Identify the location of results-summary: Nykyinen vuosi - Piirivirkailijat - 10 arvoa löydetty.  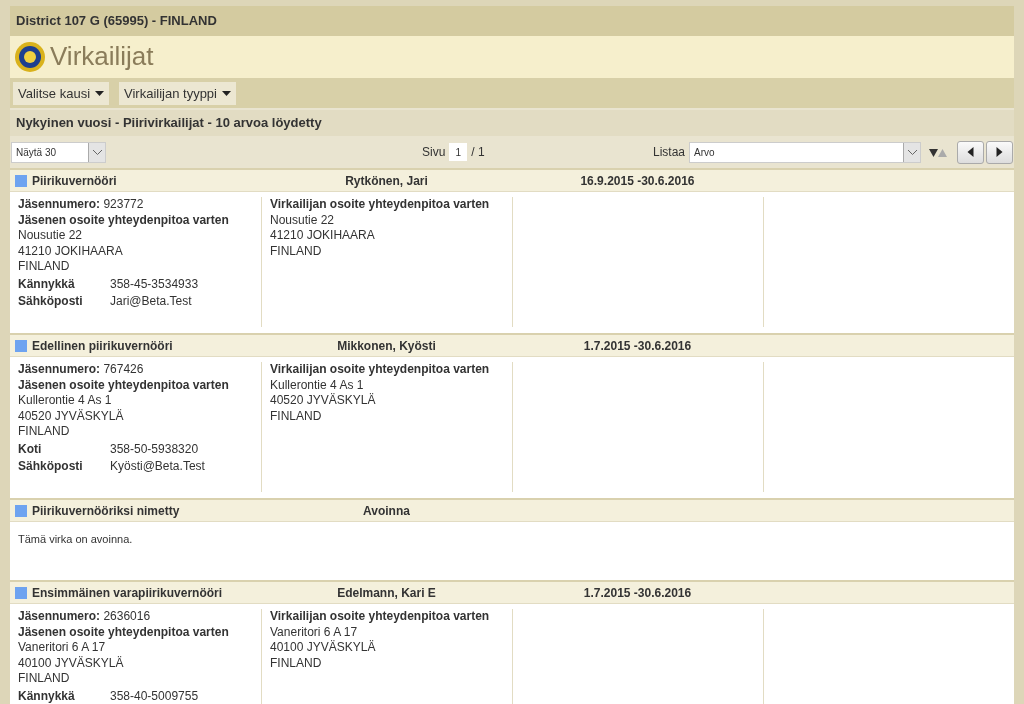
(512, 122).